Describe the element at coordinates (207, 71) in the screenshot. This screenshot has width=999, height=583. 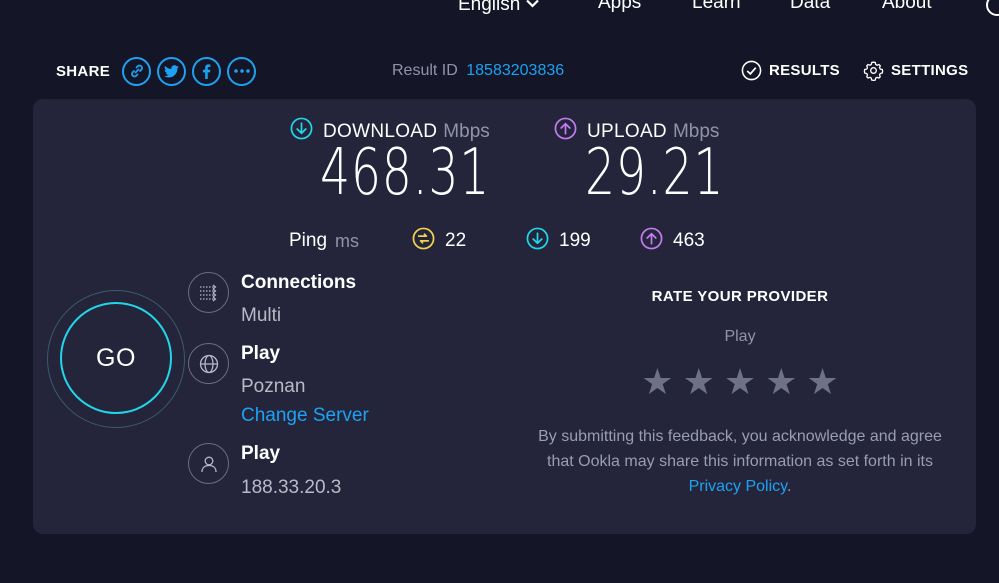
I see `facebook-icon` at that location.